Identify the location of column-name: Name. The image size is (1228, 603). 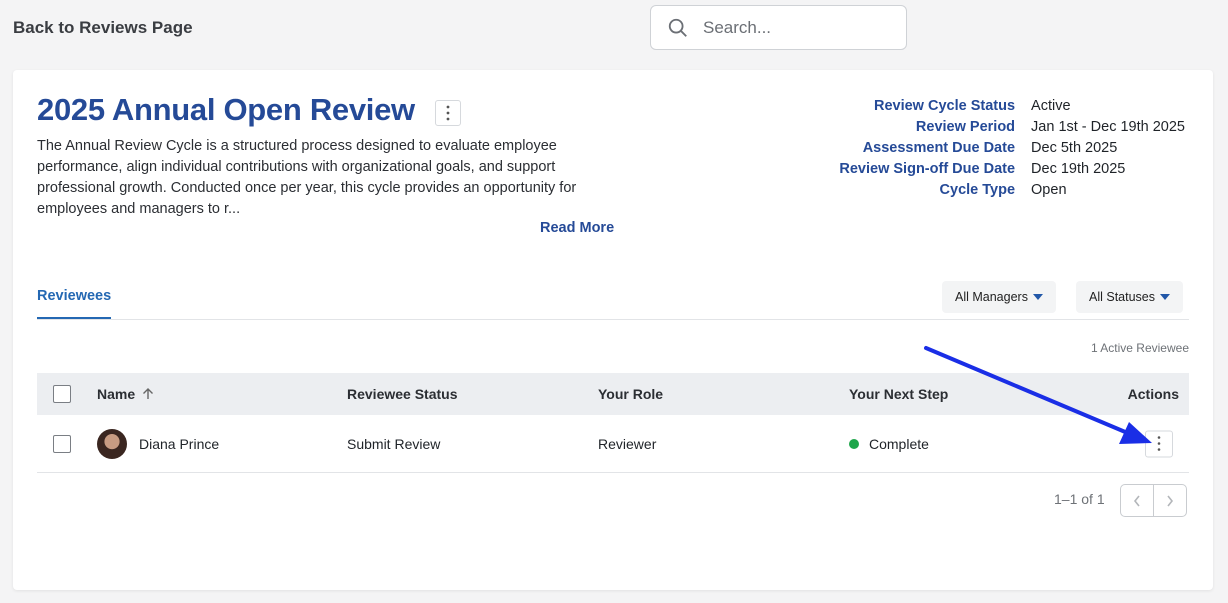
(126, 394).